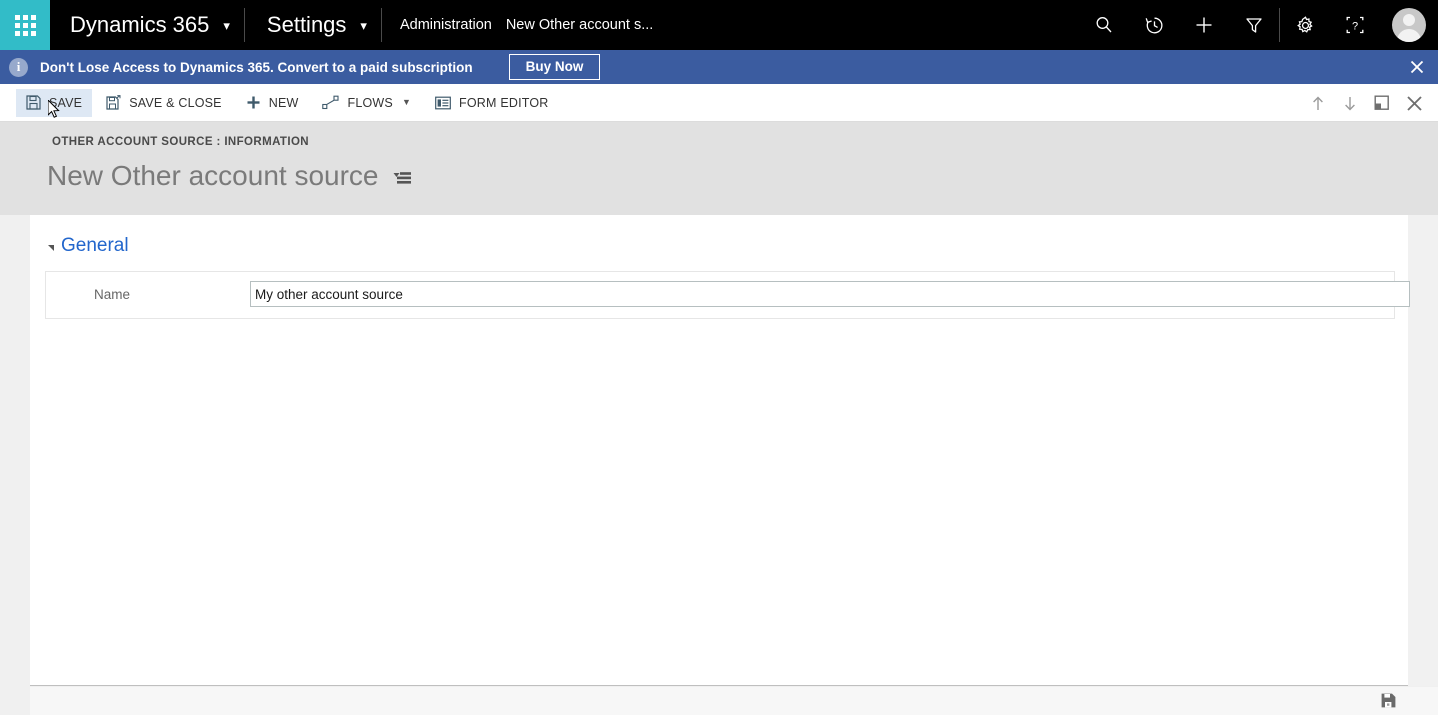 This screenshot has width=1438, height=715. What do you see at coordinates (15, 450) in the screenshot?
I see `left-gutter` at bounding box center [15, 450].